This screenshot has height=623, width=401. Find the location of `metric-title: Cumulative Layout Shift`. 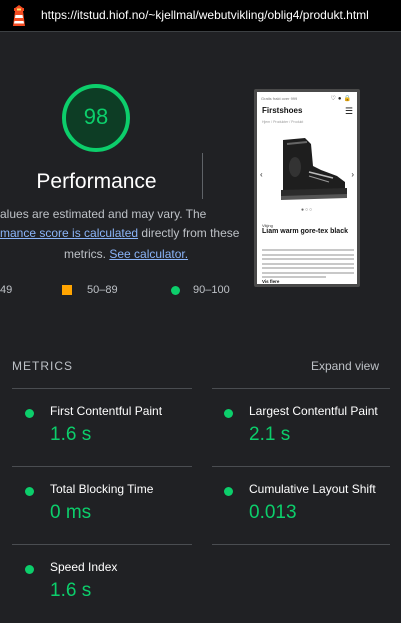

metric-title: Cumulative Layout Shift is located at coordinates (312, 489).